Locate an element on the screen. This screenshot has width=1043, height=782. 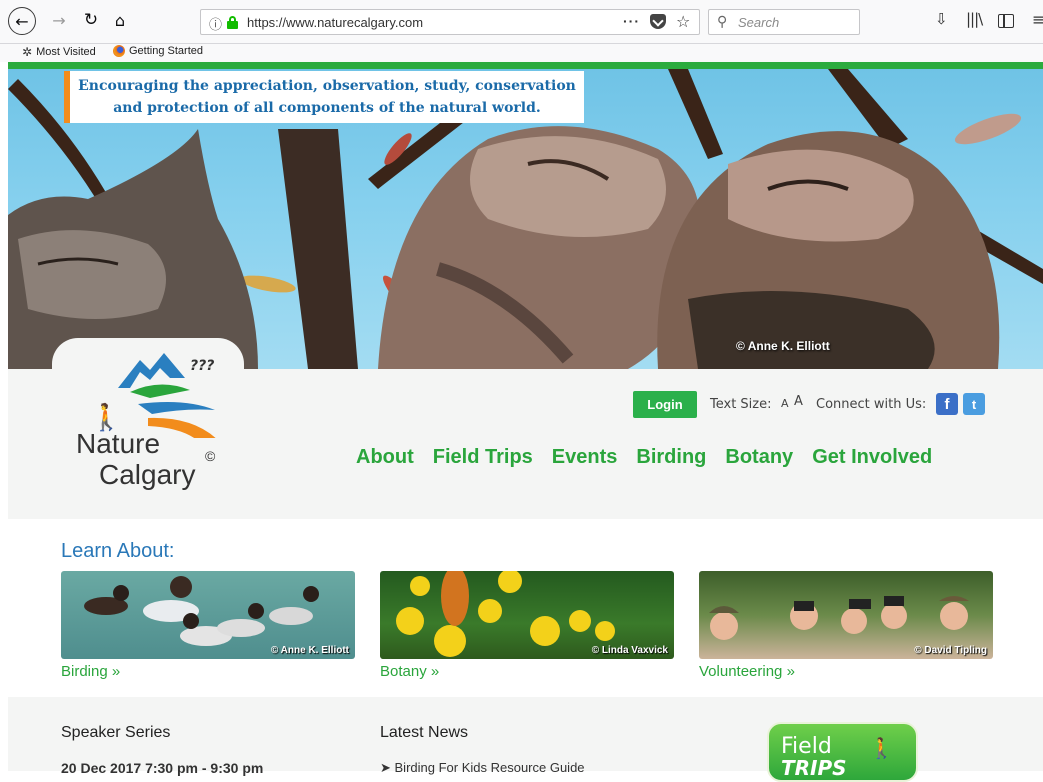
hiker-icon: 🚶 is located at coordinates (881, 748).